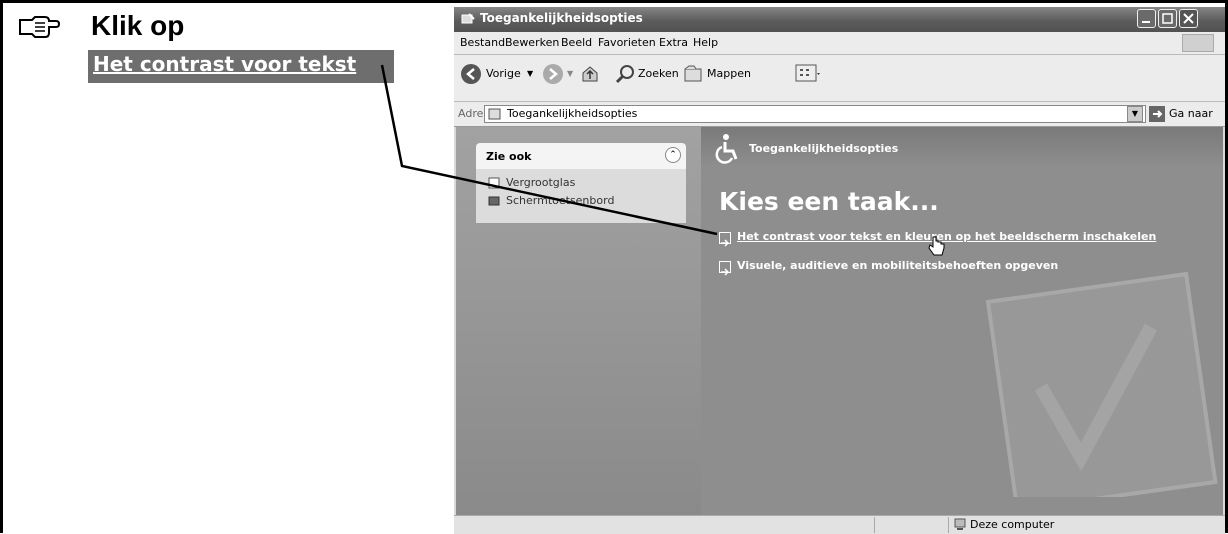 The width and height of the screenshot is (1228, 534). I want to click on see-also-header: Zie ook ⌃, so click(581, 156).